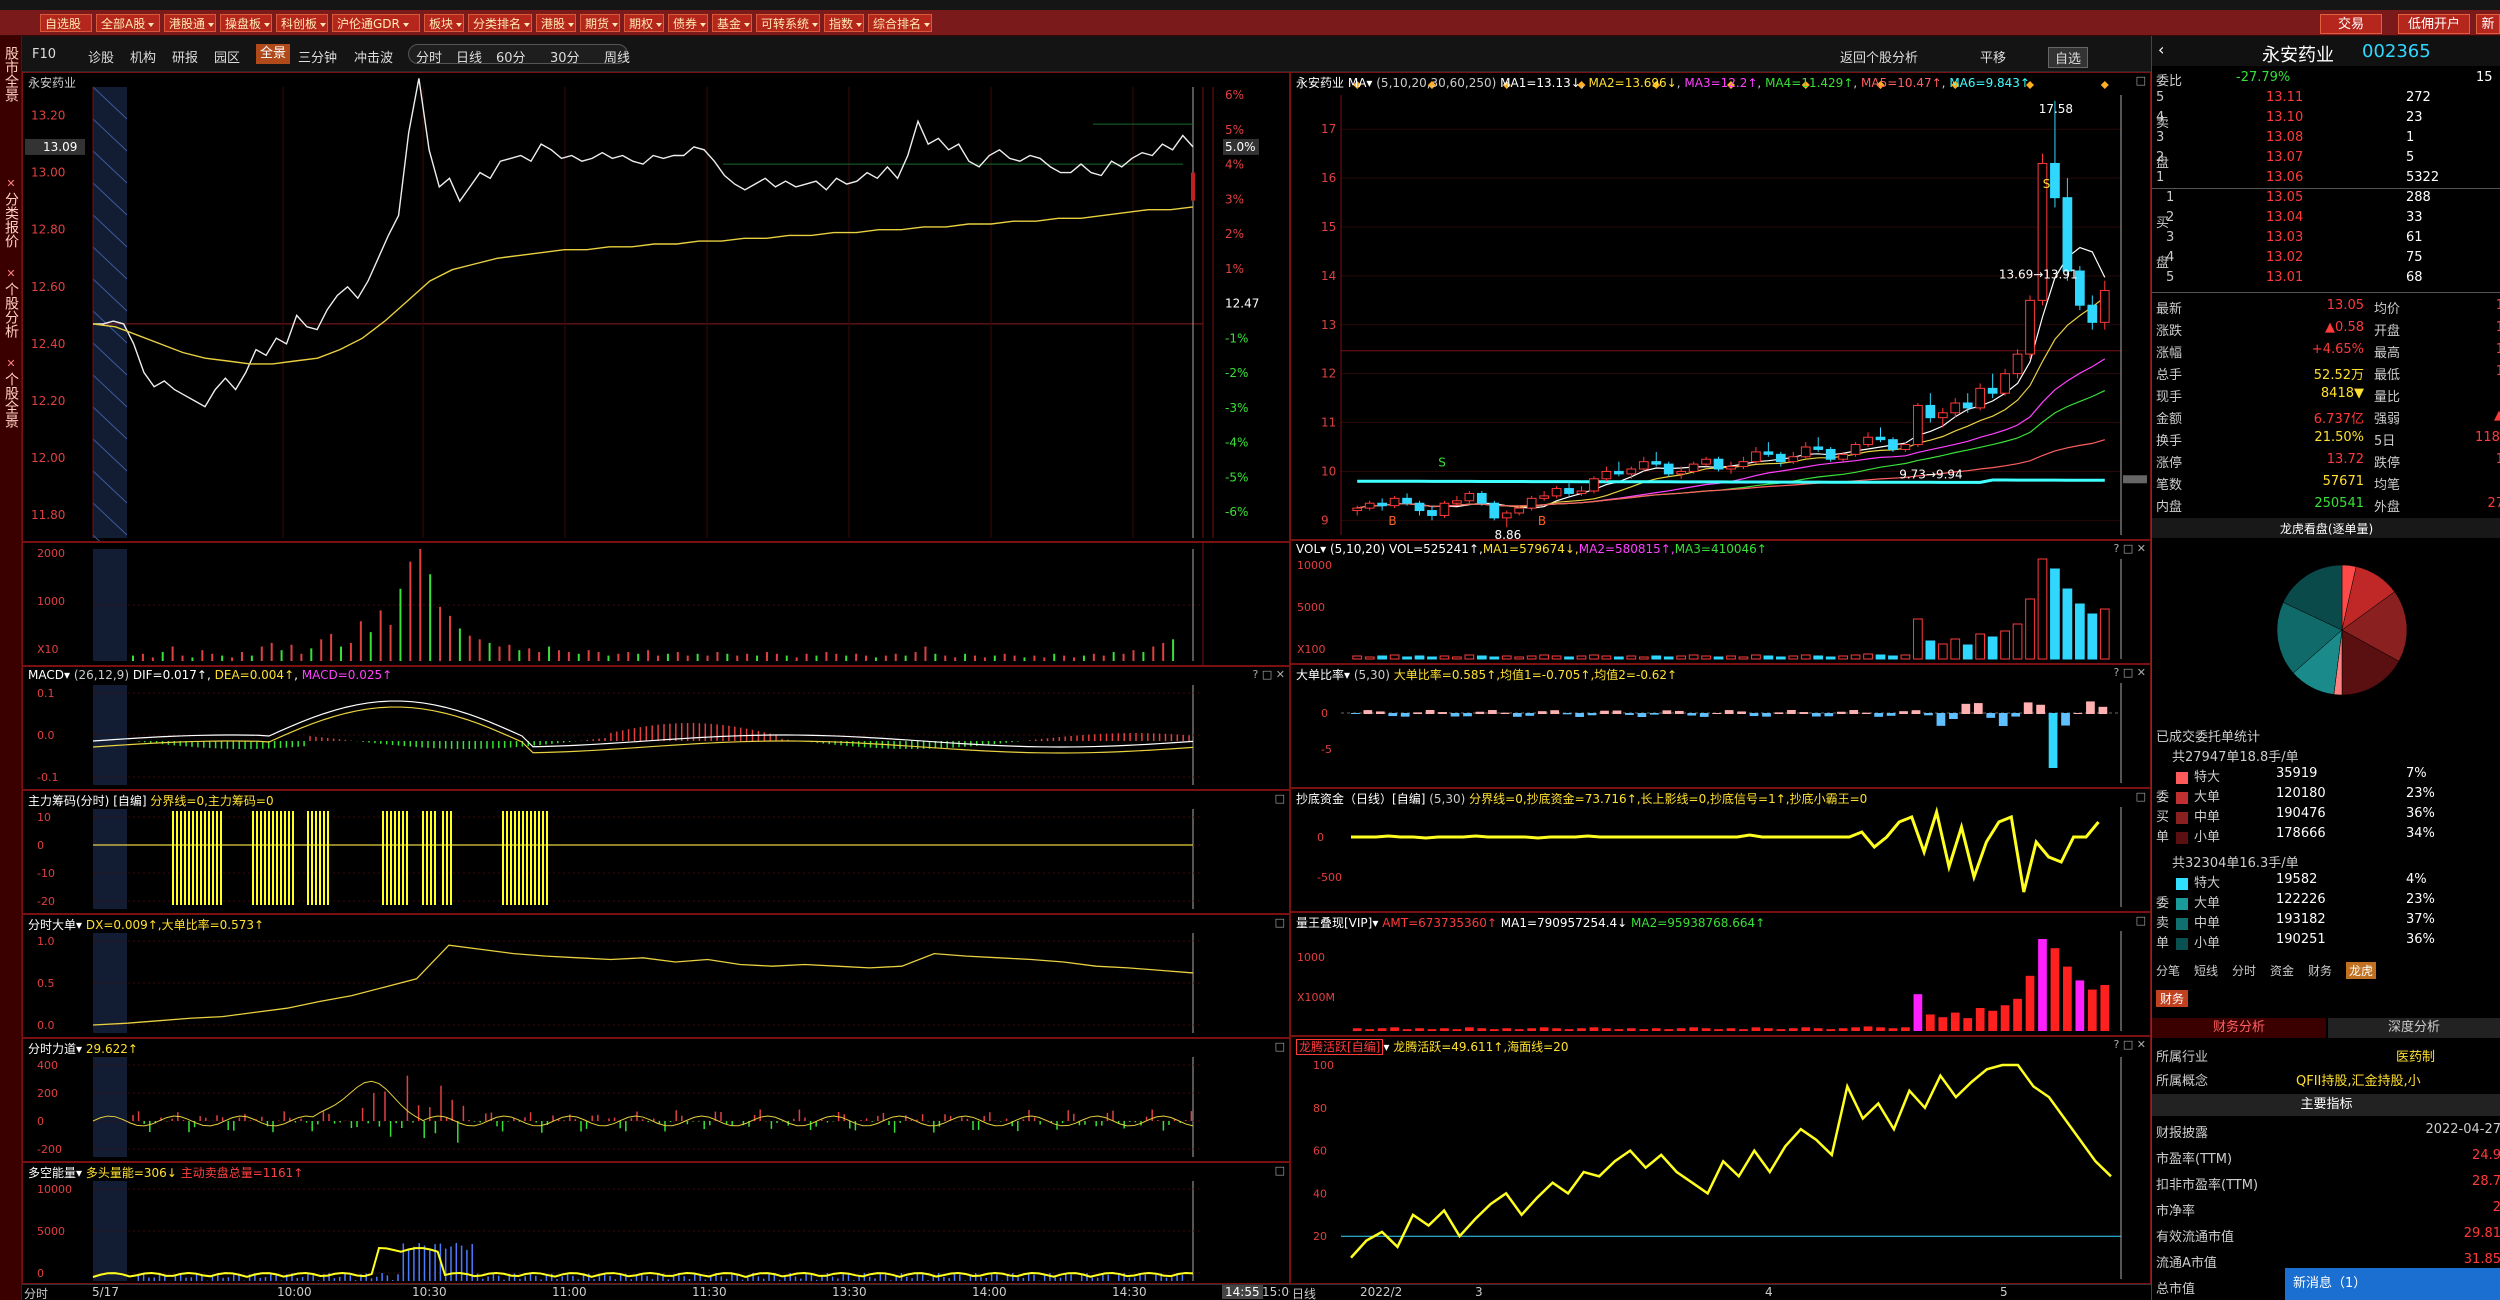 Image resolution: width=2500 pixels, height=1300 pixels. Describe the element at coordinates (511, 56) in the screenshot. I see `period-2: 60分` at that location.